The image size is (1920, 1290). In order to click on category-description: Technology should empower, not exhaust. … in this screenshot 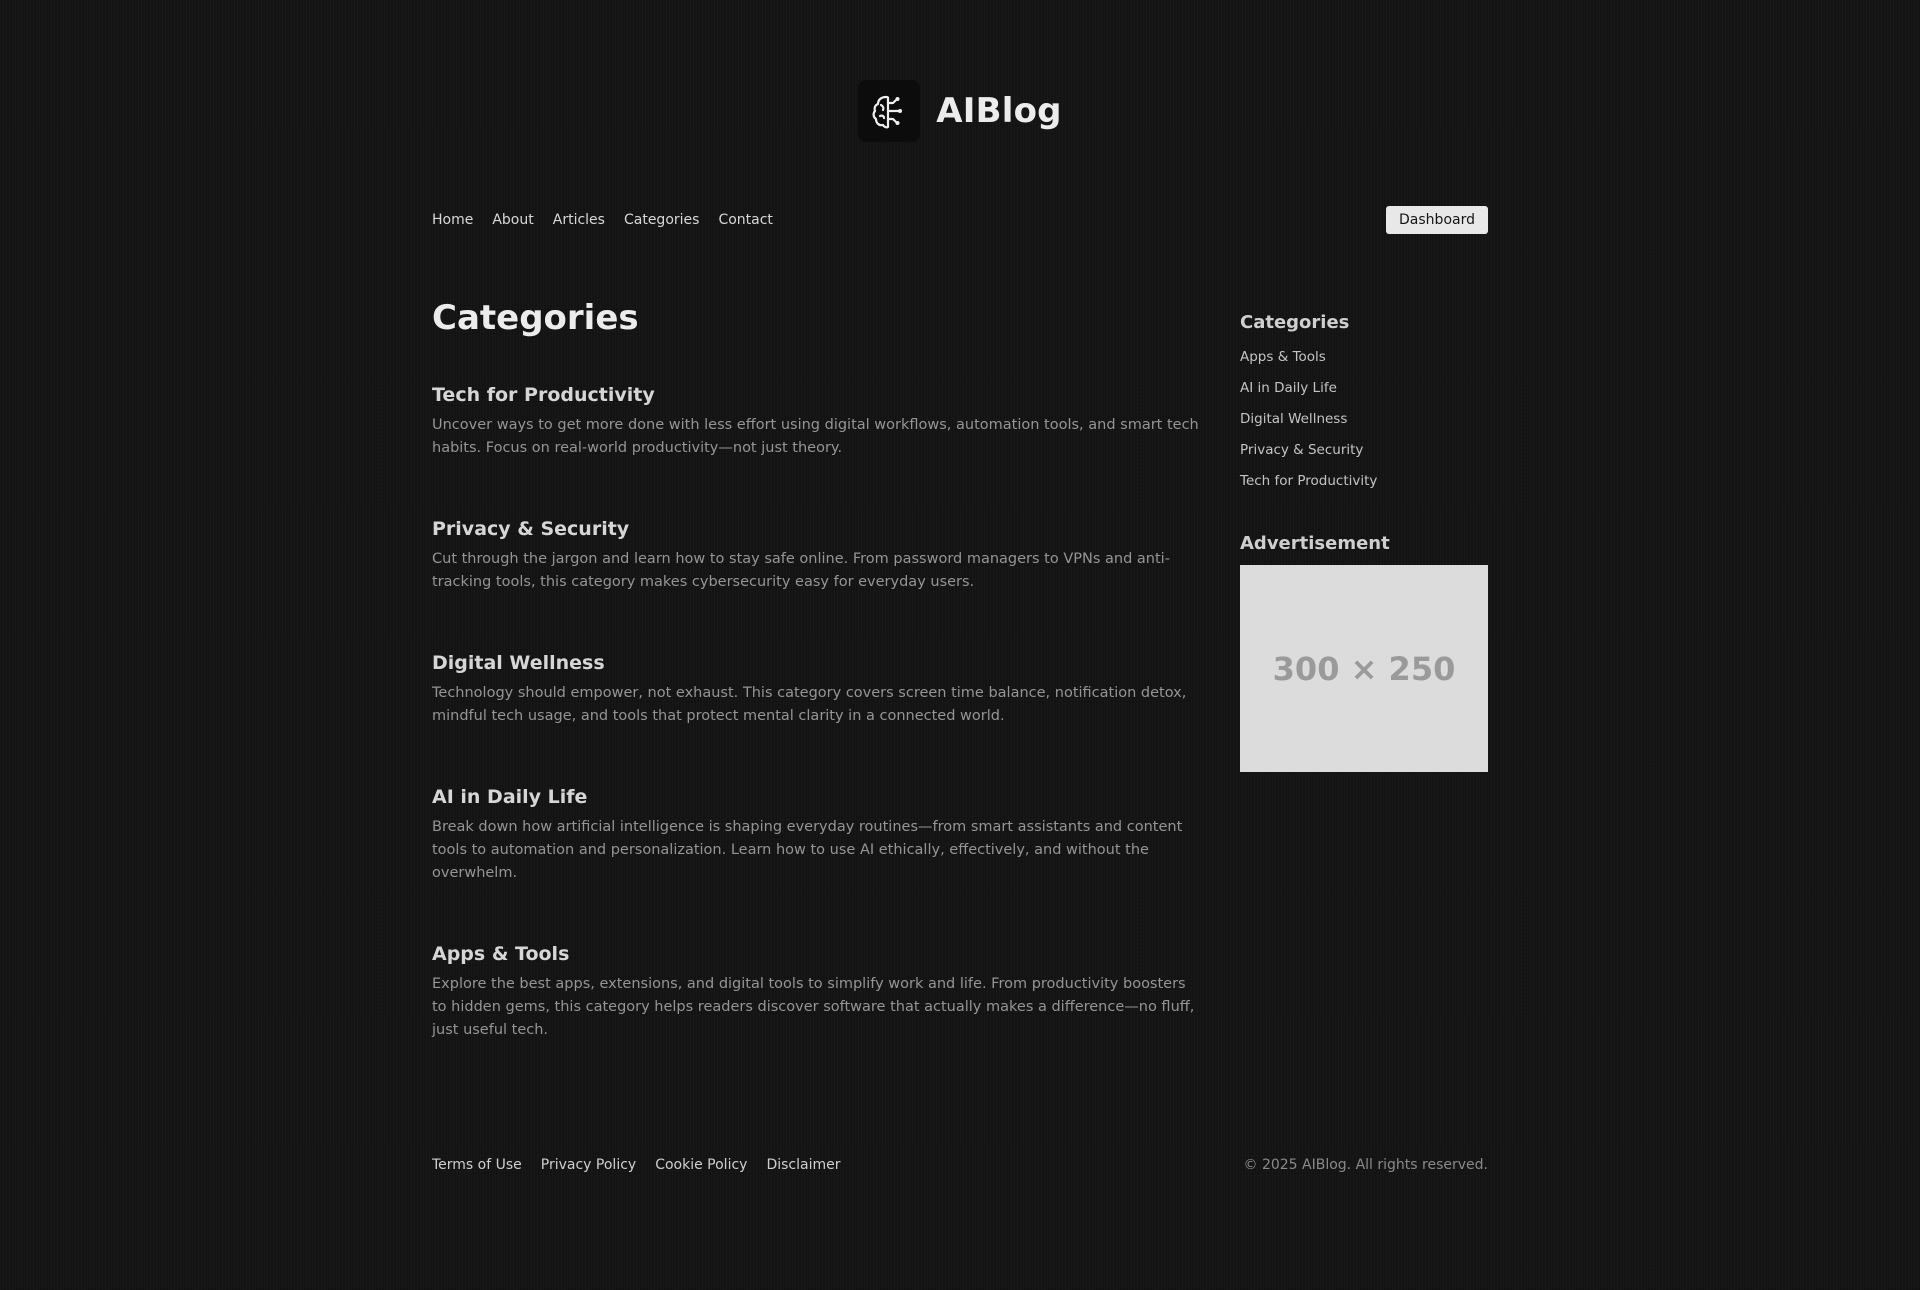, I will do `click(809, 704)`.